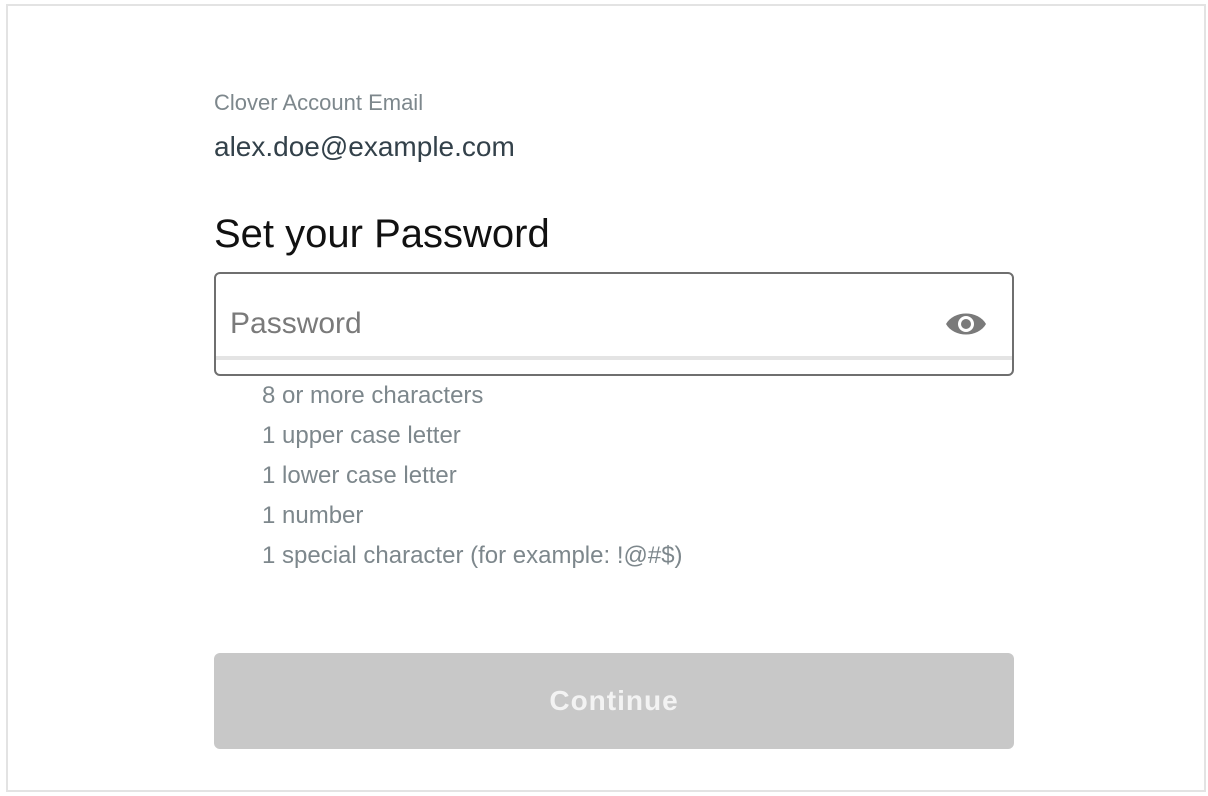 The image size is (1208, 796). I want to click on email-label: Clover Account Email, so click(319, 102).